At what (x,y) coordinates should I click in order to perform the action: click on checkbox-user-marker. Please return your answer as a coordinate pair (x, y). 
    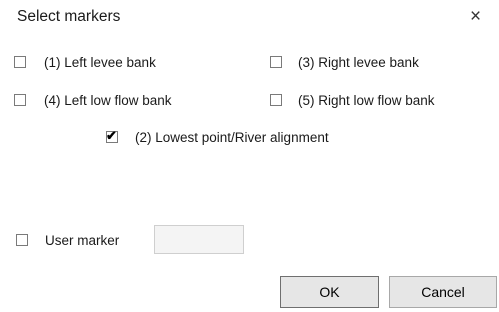
    Looking at the image, I should click on (22, 240).